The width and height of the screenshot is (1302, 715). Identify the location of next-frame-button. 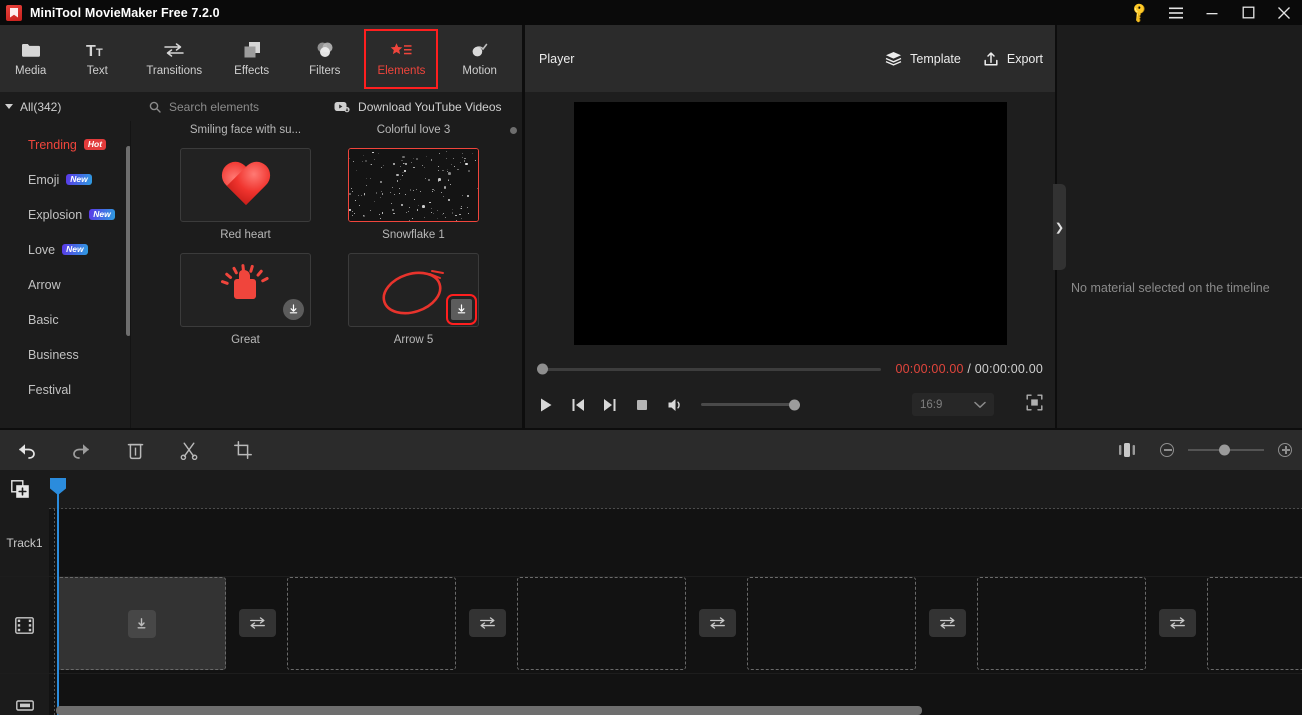
(610, 405).